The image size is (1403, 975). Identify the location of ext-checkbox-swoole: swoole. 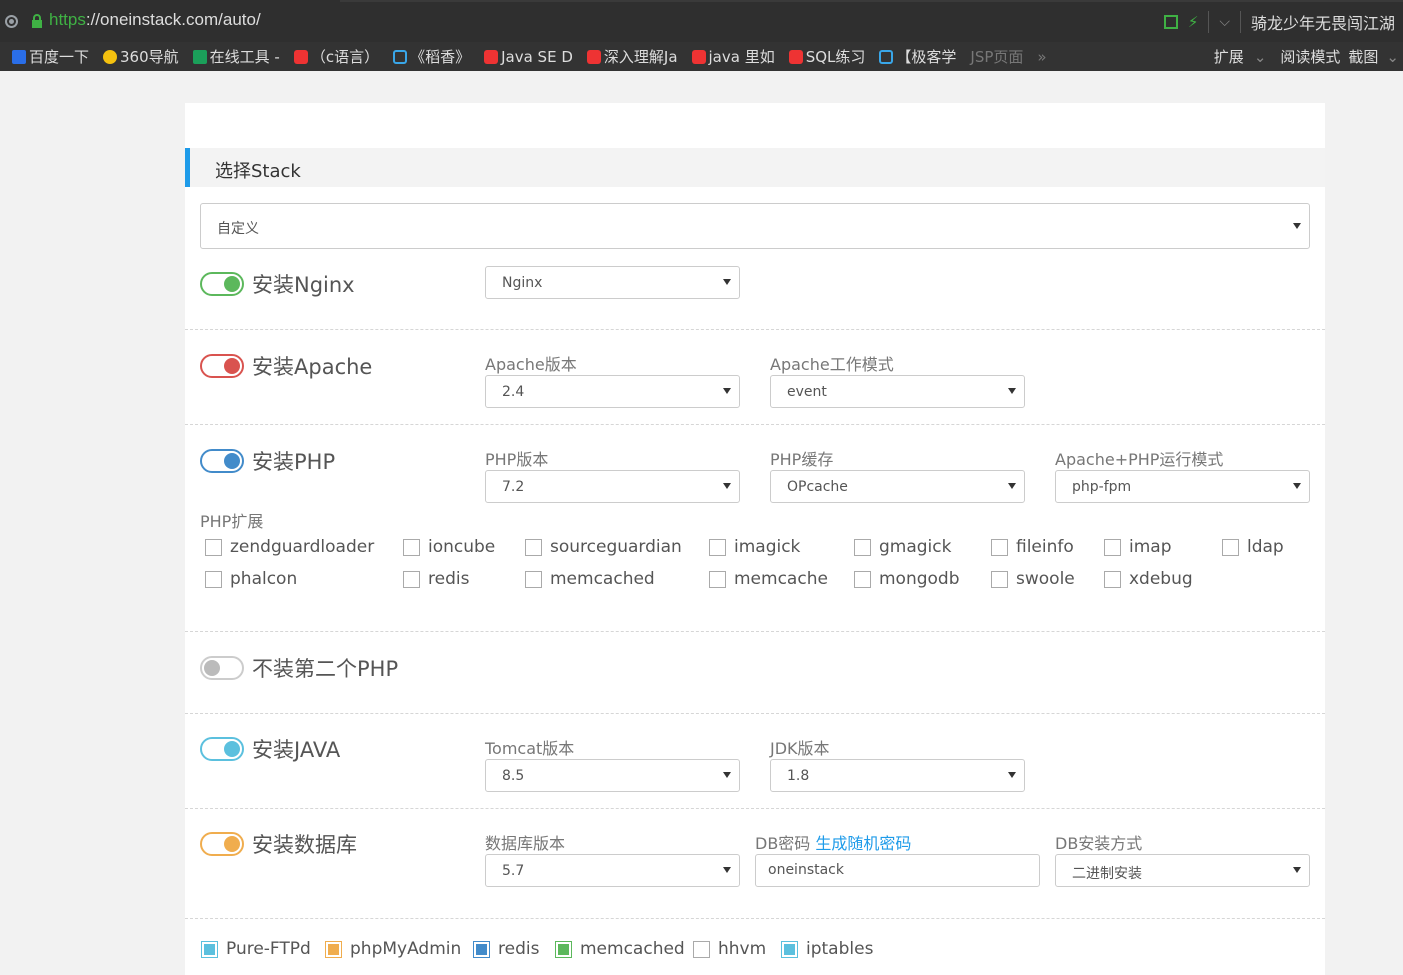
(1033, 579).